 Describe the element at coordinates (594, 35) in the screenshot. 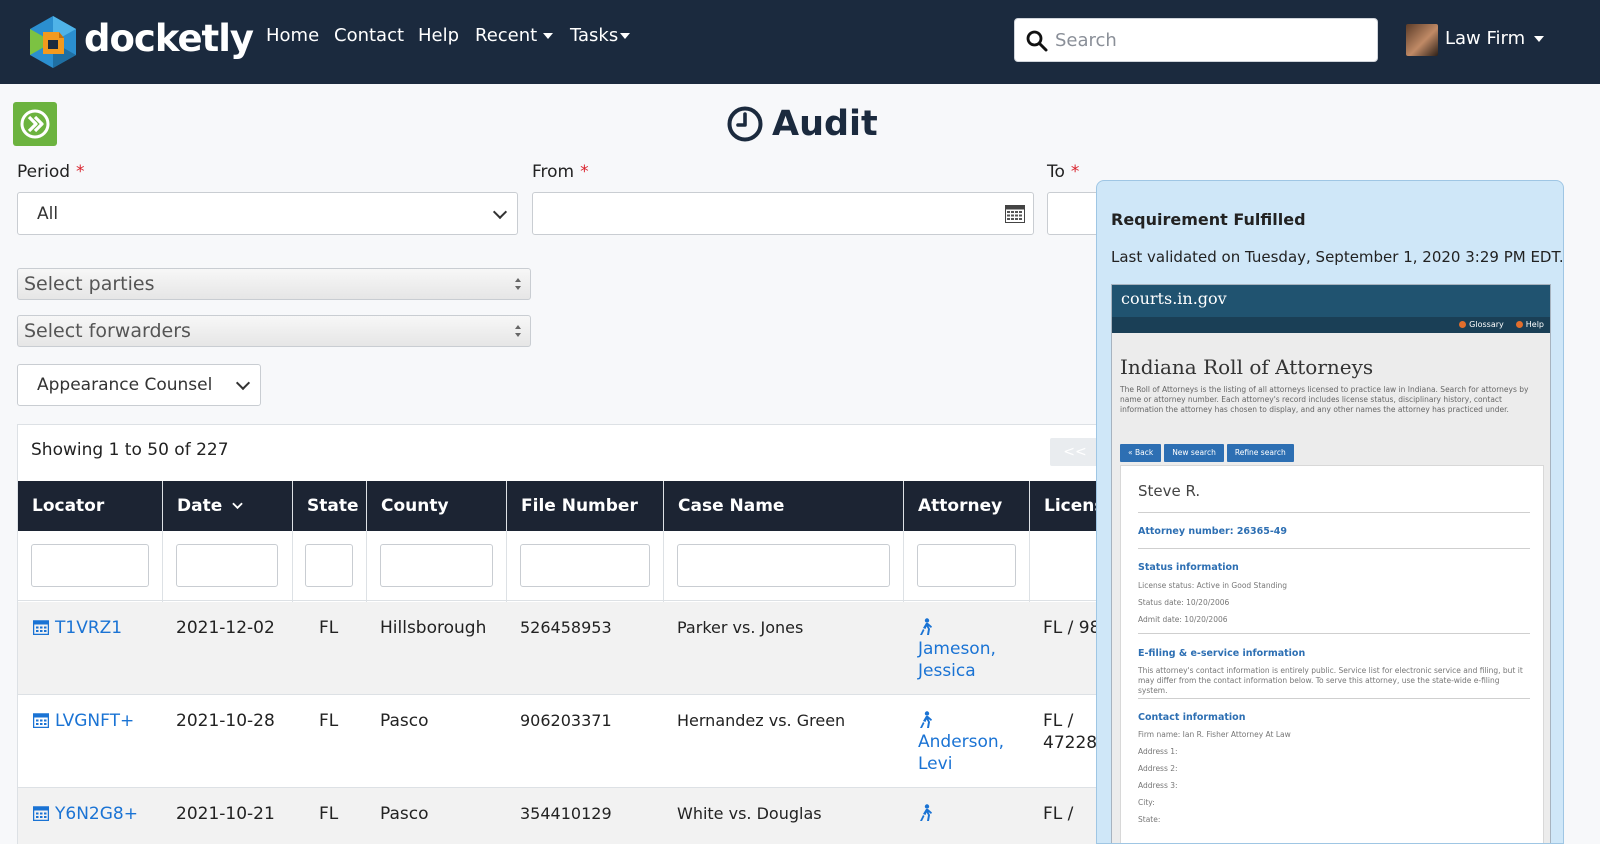

I see `nav-tasks-label: Tasks` at that location.